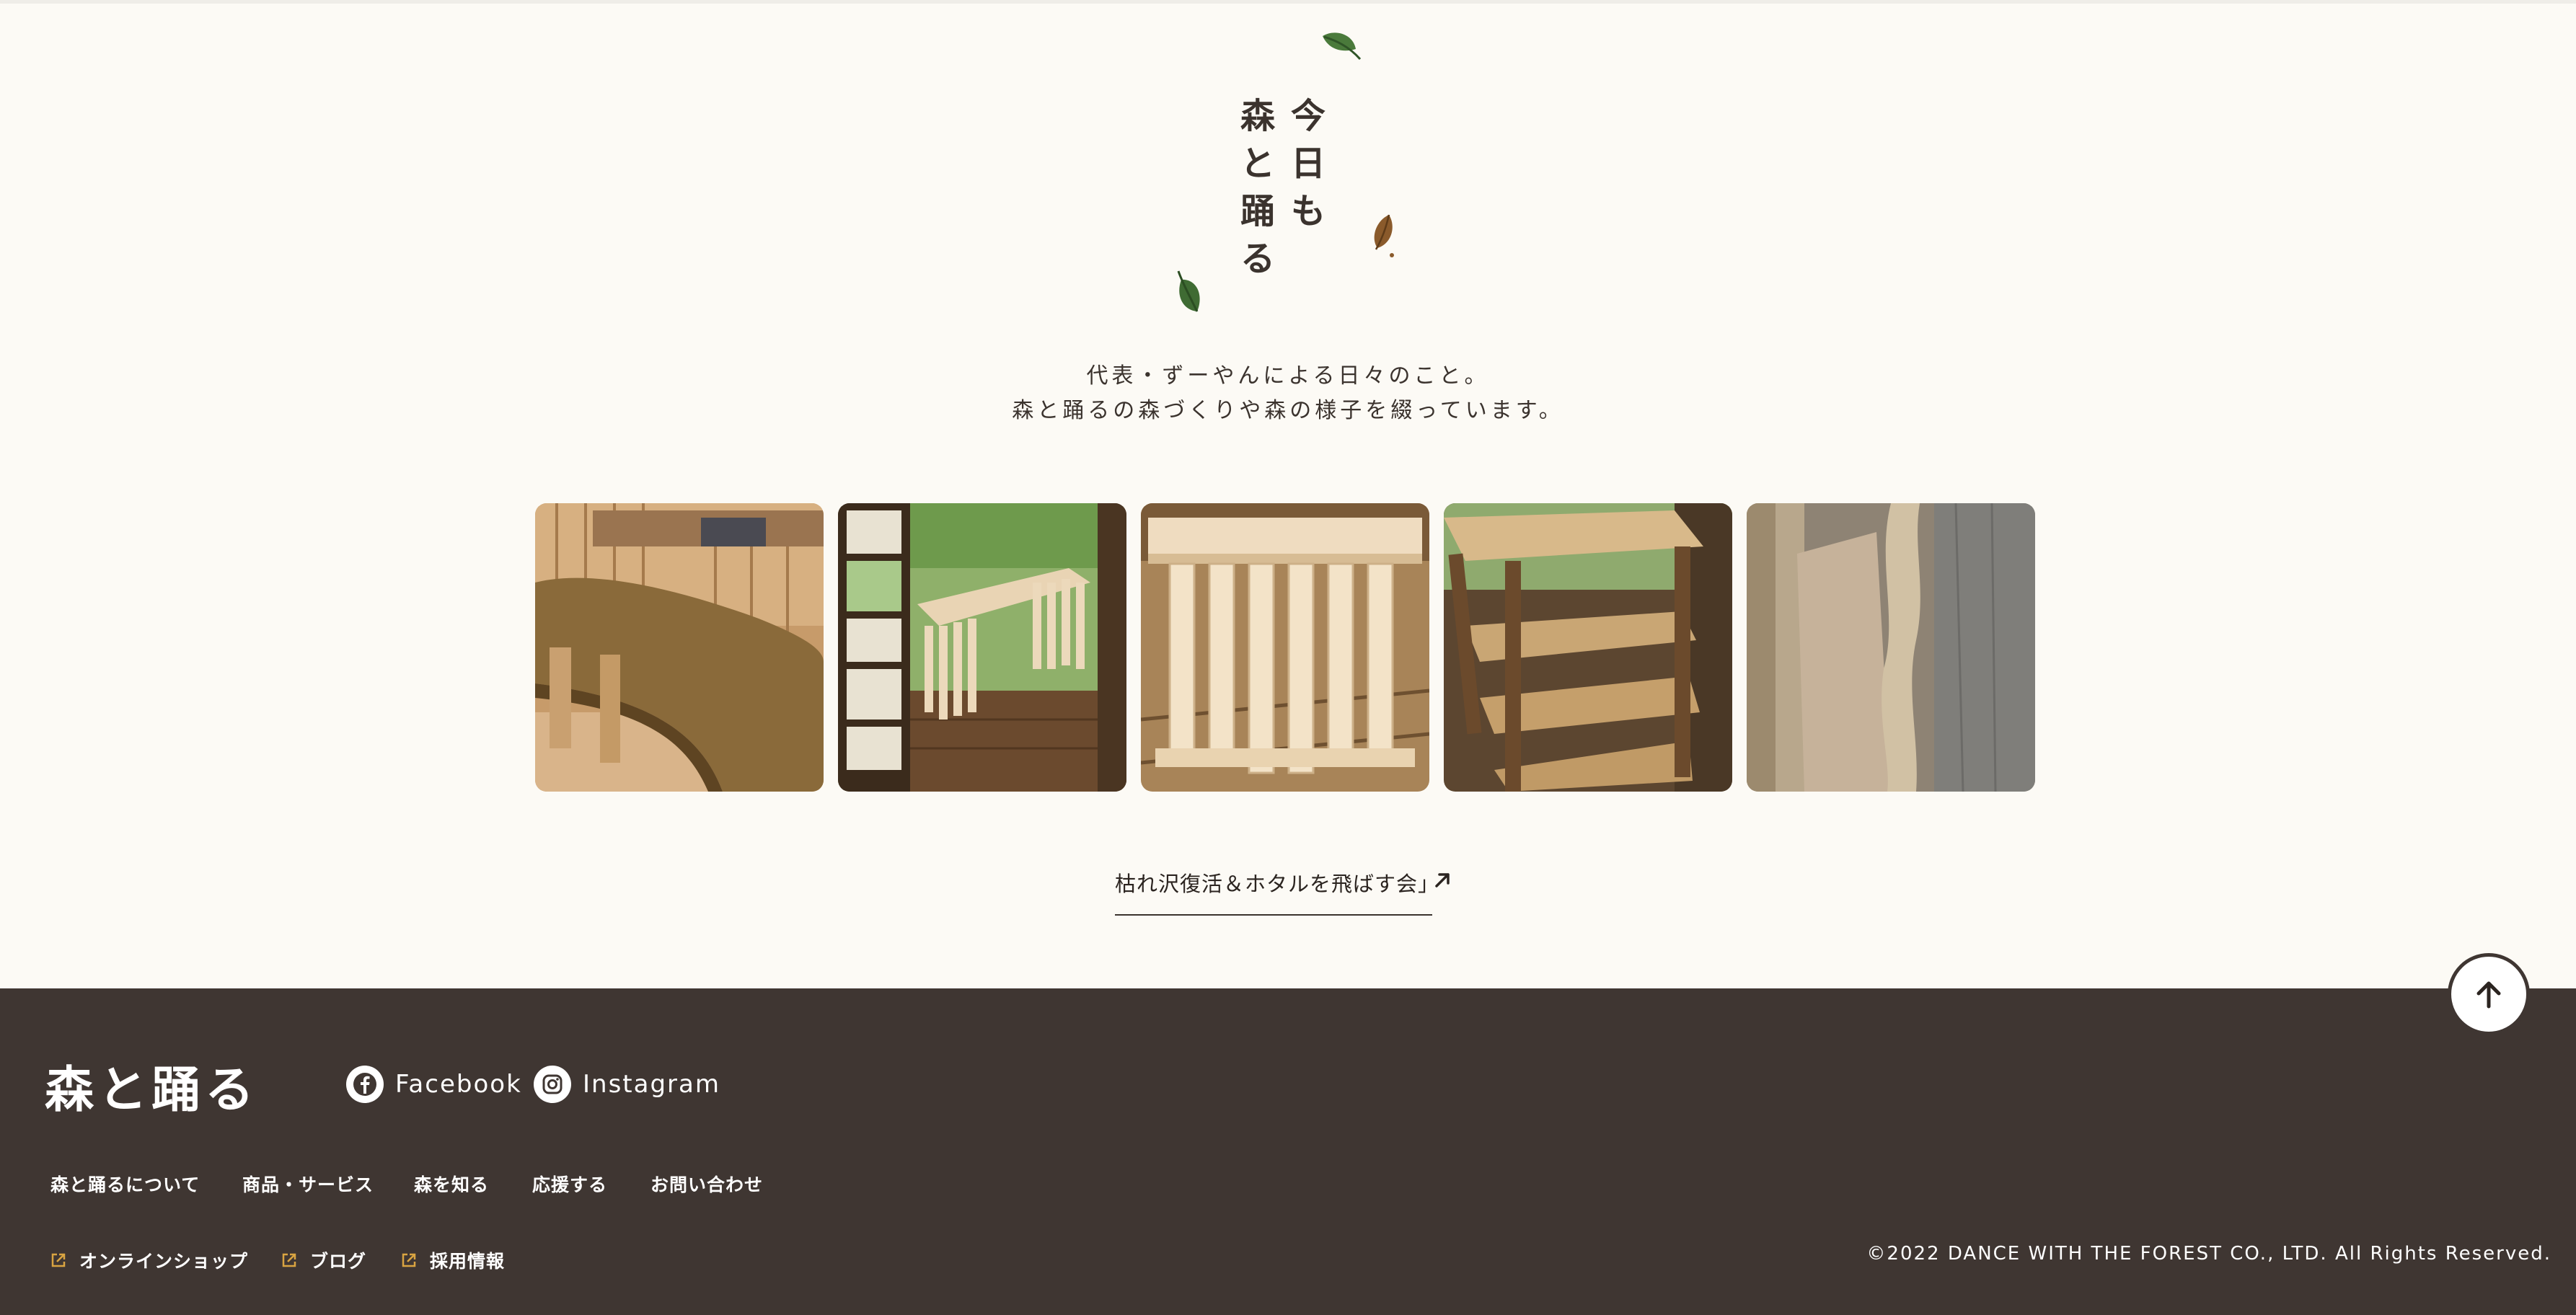  What do you see at coordinates (651, 1084) in the screenshot?
I see `instagram-label: Instagram` at bounding box center [651, 1084].